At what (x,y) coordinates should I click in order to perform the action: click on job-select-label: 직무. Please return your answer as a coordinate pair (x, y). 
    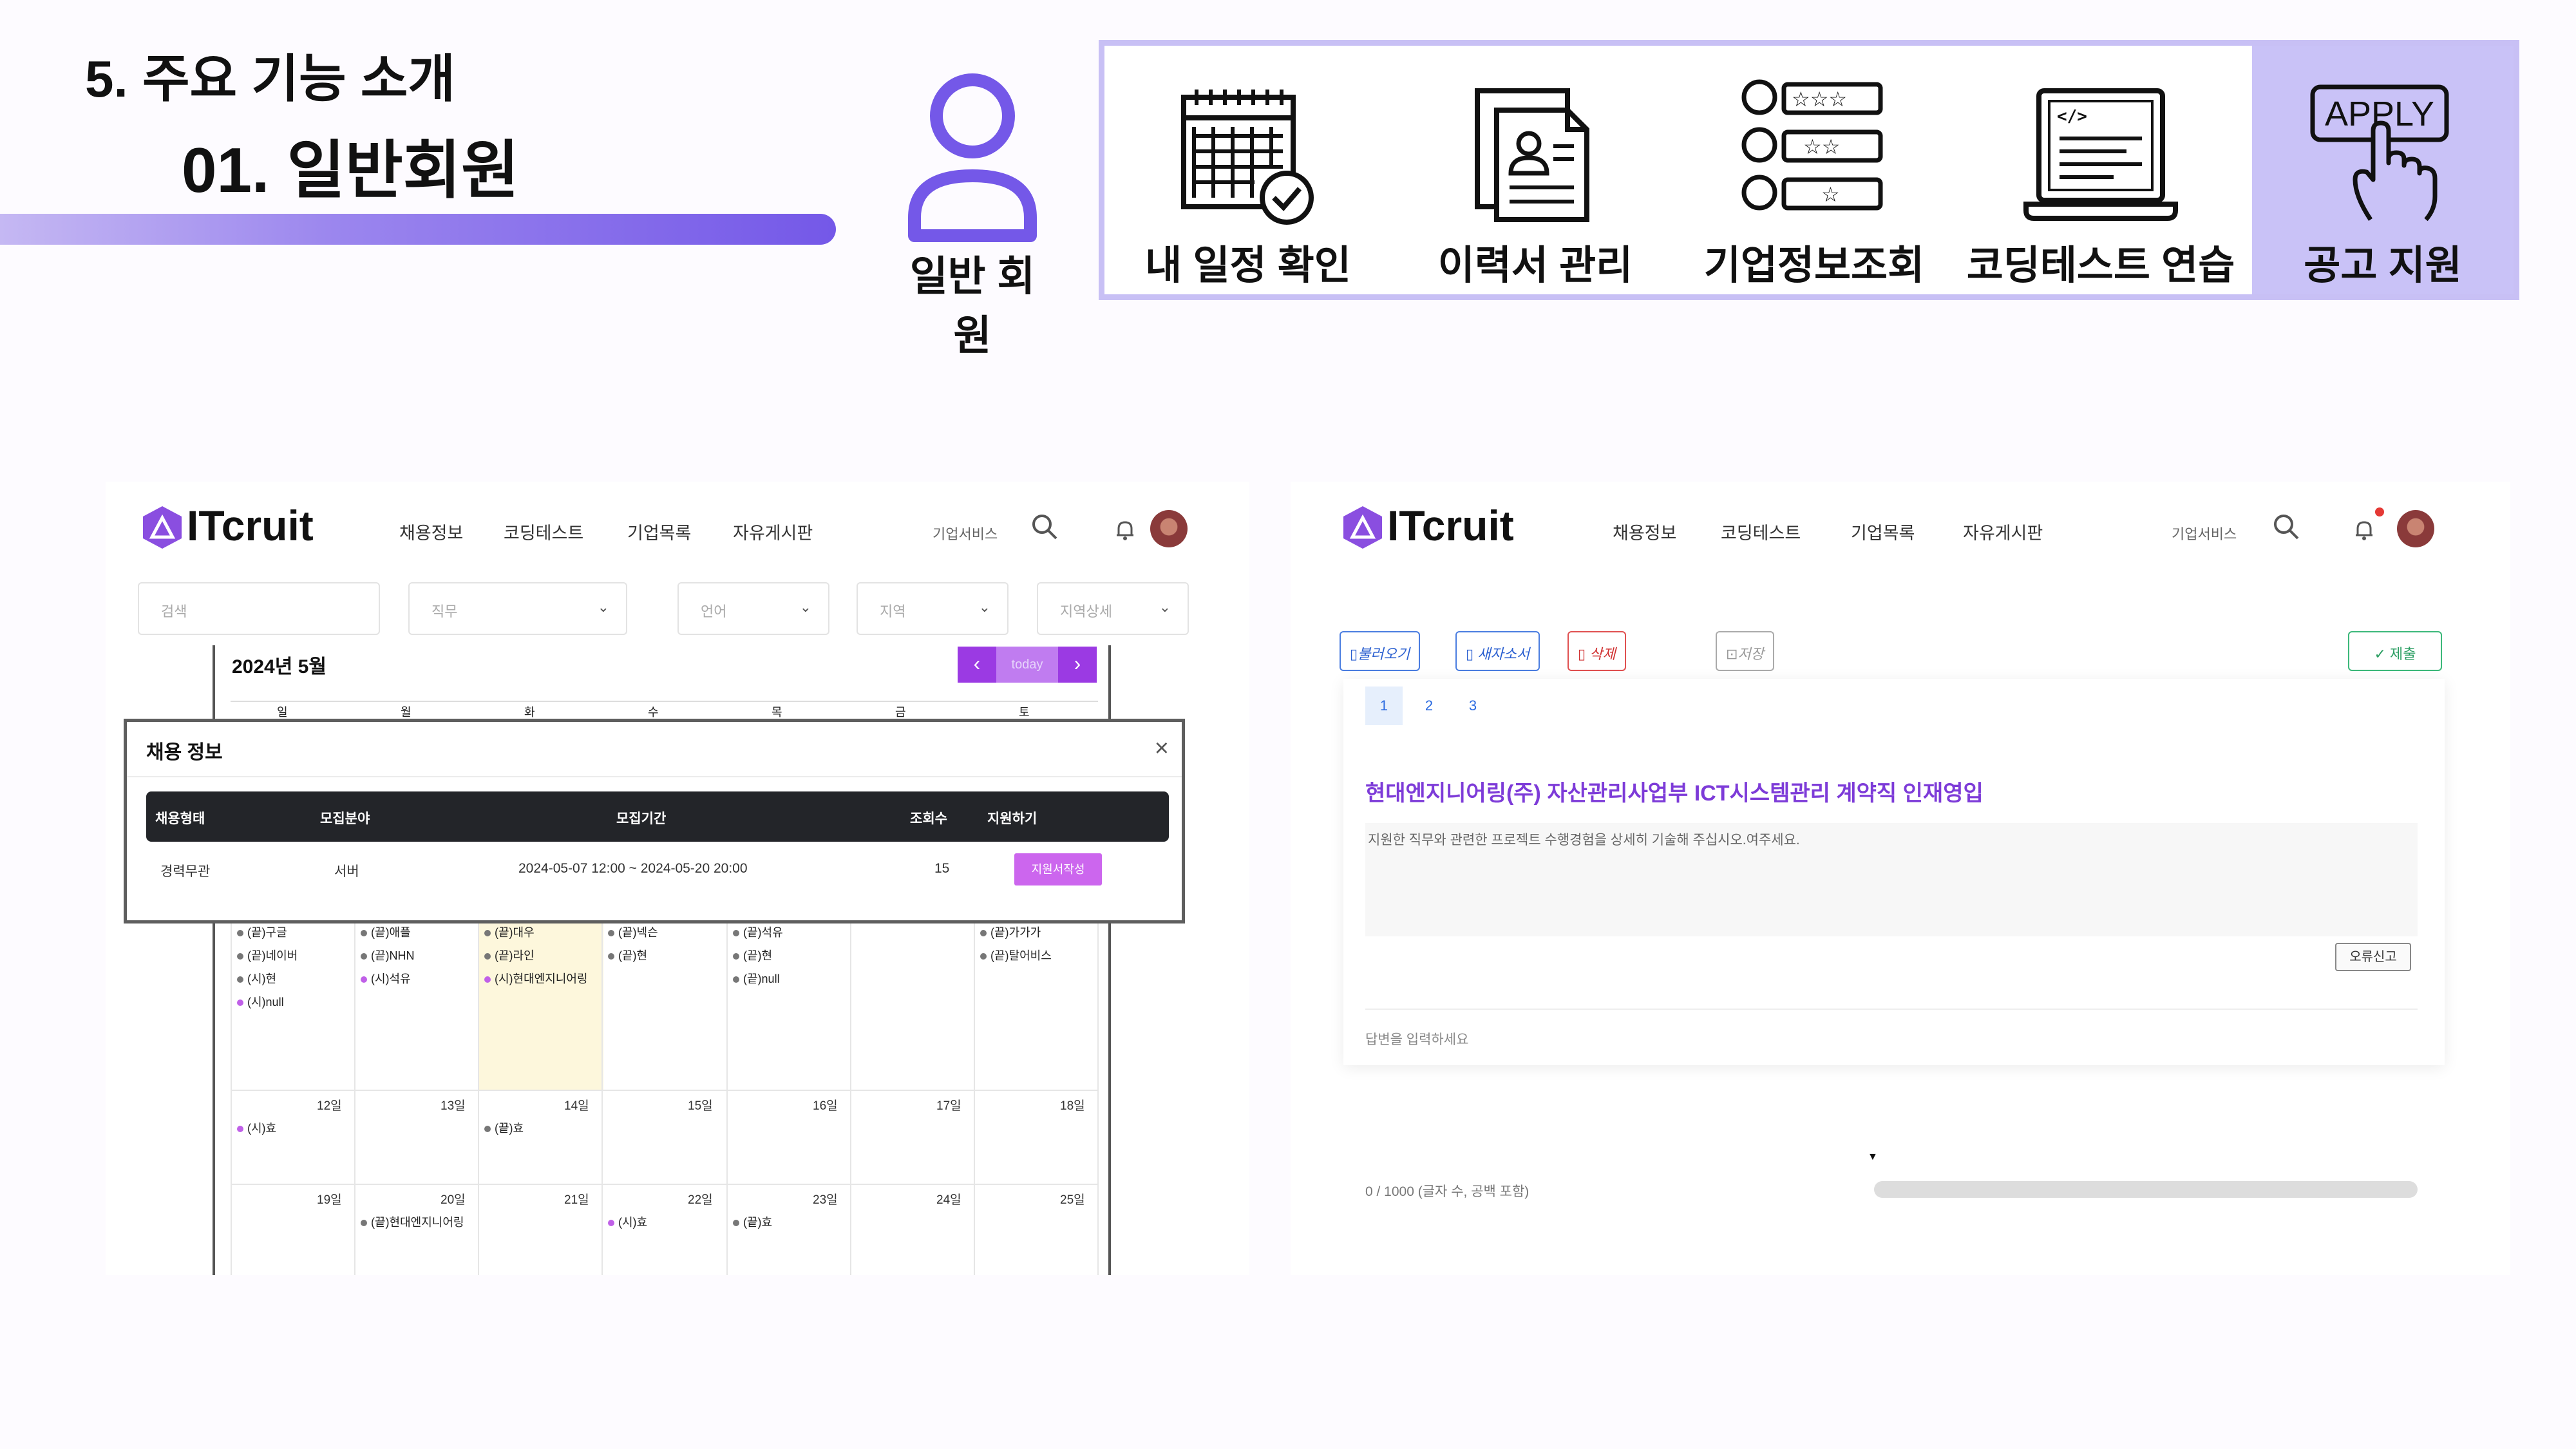
    Looking at the image, I should click on (445, 611).